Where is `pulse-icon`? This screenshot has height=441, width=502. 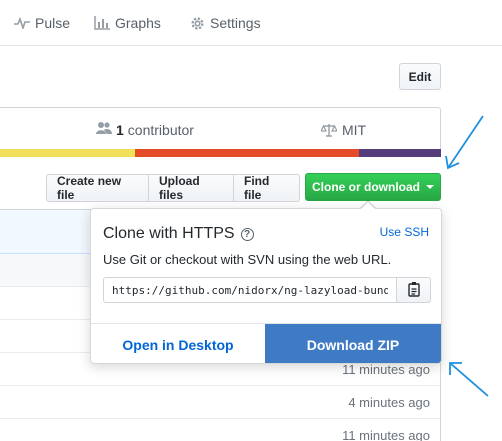 pulse-icon is located at coordinates (22, 23).